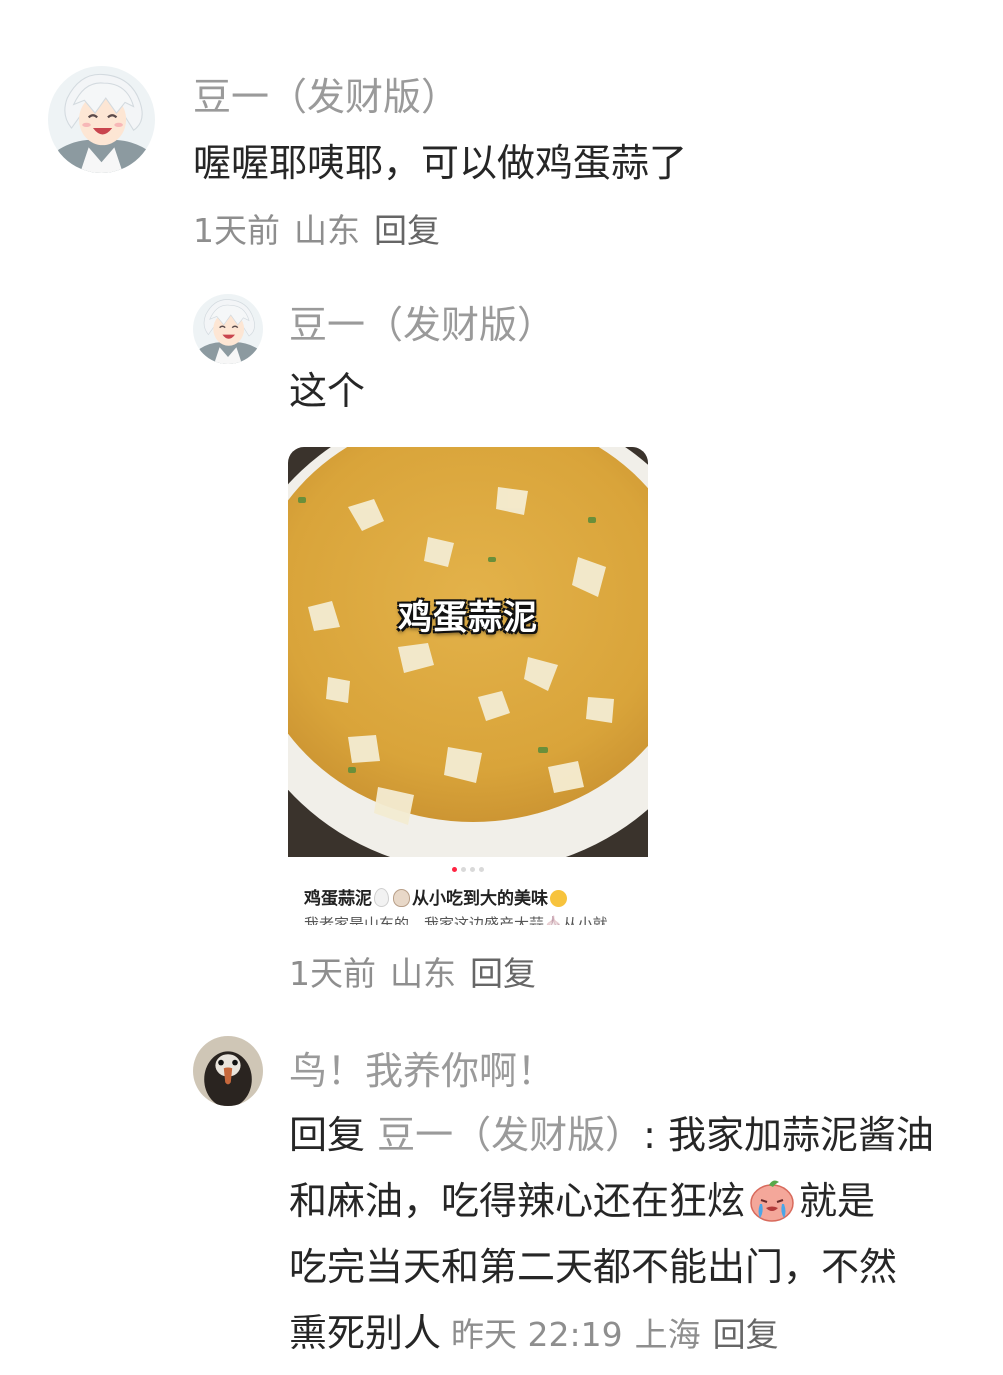  What do you see at coordinates (789, 1135) in the screenshot?
I see `text-segment: : 我家加蒜泥酱油` at bounding box center [789, 1135].